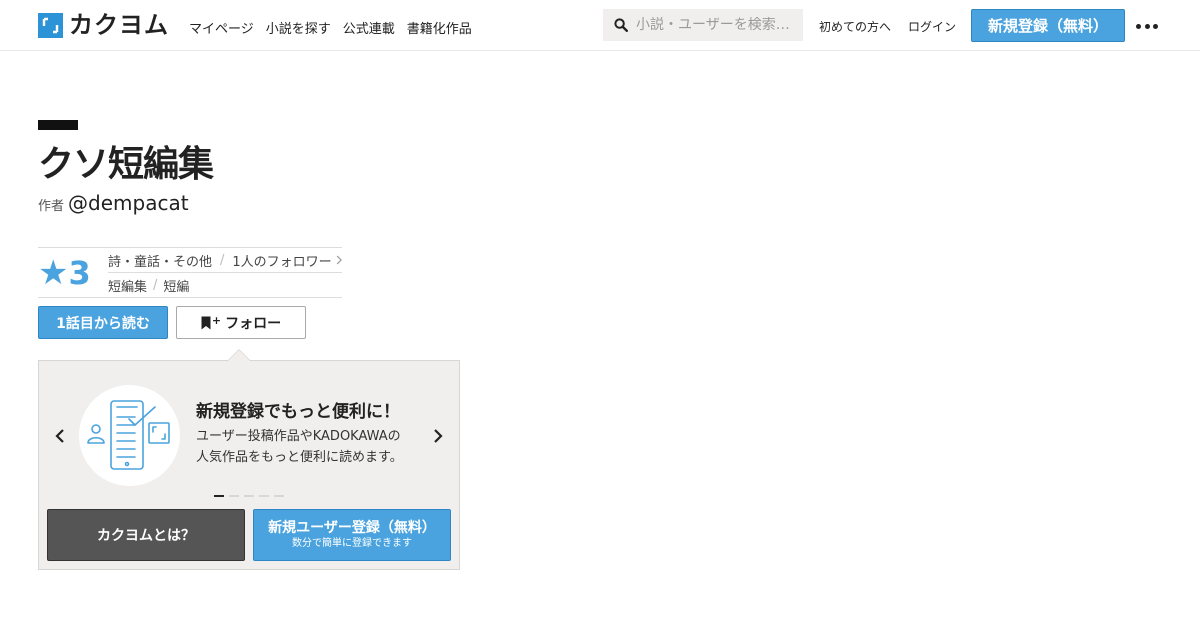 This screenshot has width=1200, height=630. Describe the element at coordinates (146, 535) in the screenshot. I see `about-kakuyomu-button: カクヨムとは？` at that location.